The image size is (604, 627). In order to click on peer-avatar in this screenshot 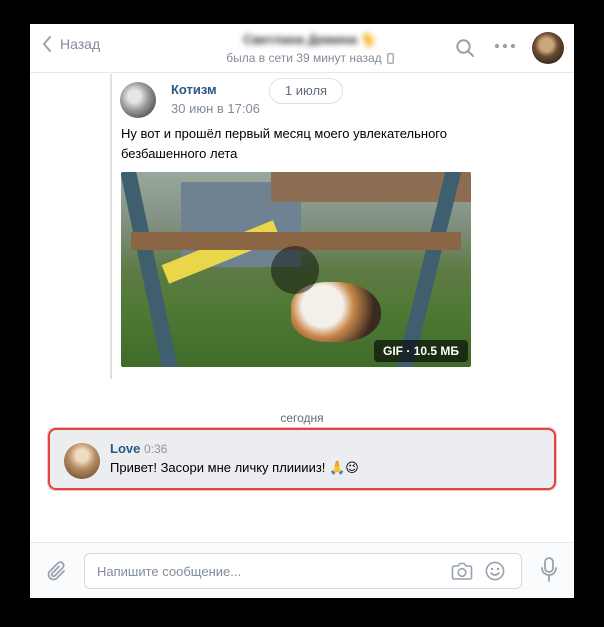, I will do `click(548, 48)`.